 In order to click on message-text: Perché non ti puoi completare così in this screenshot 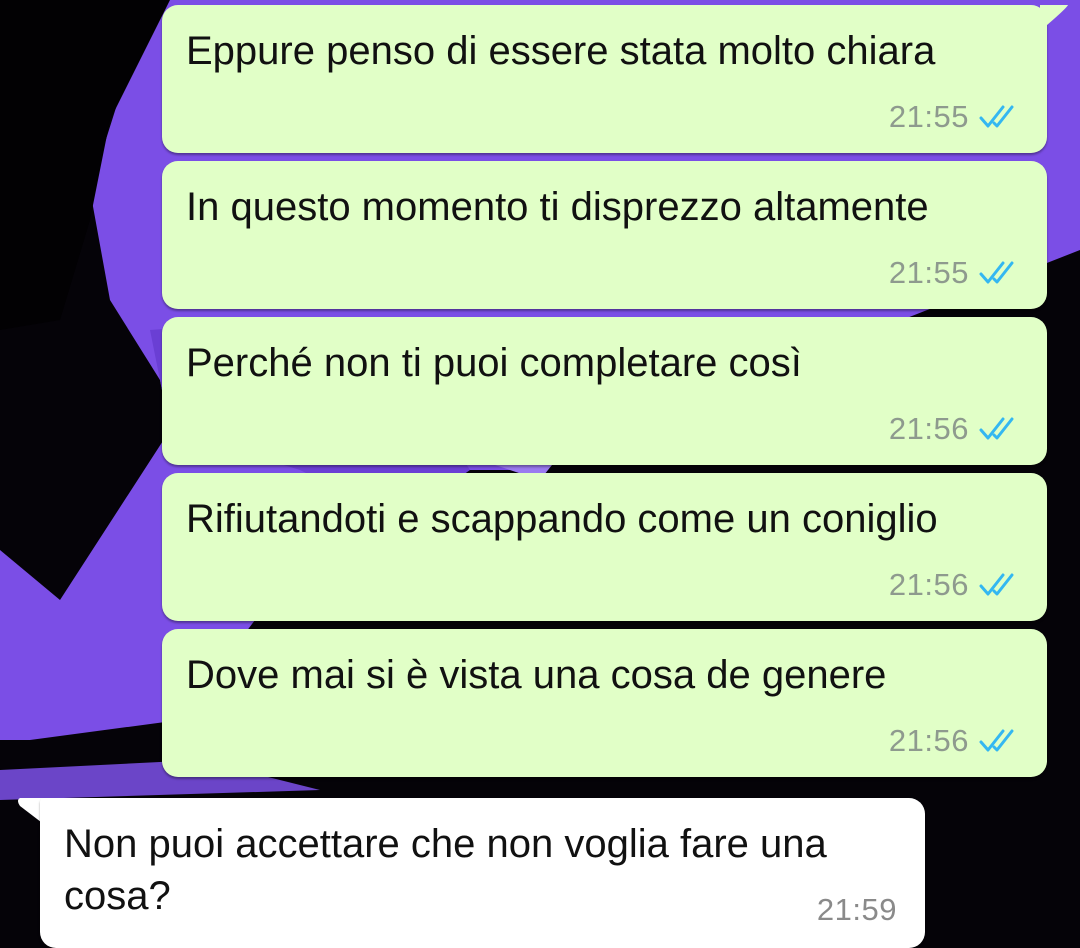, I will do `click(494, 363)`.